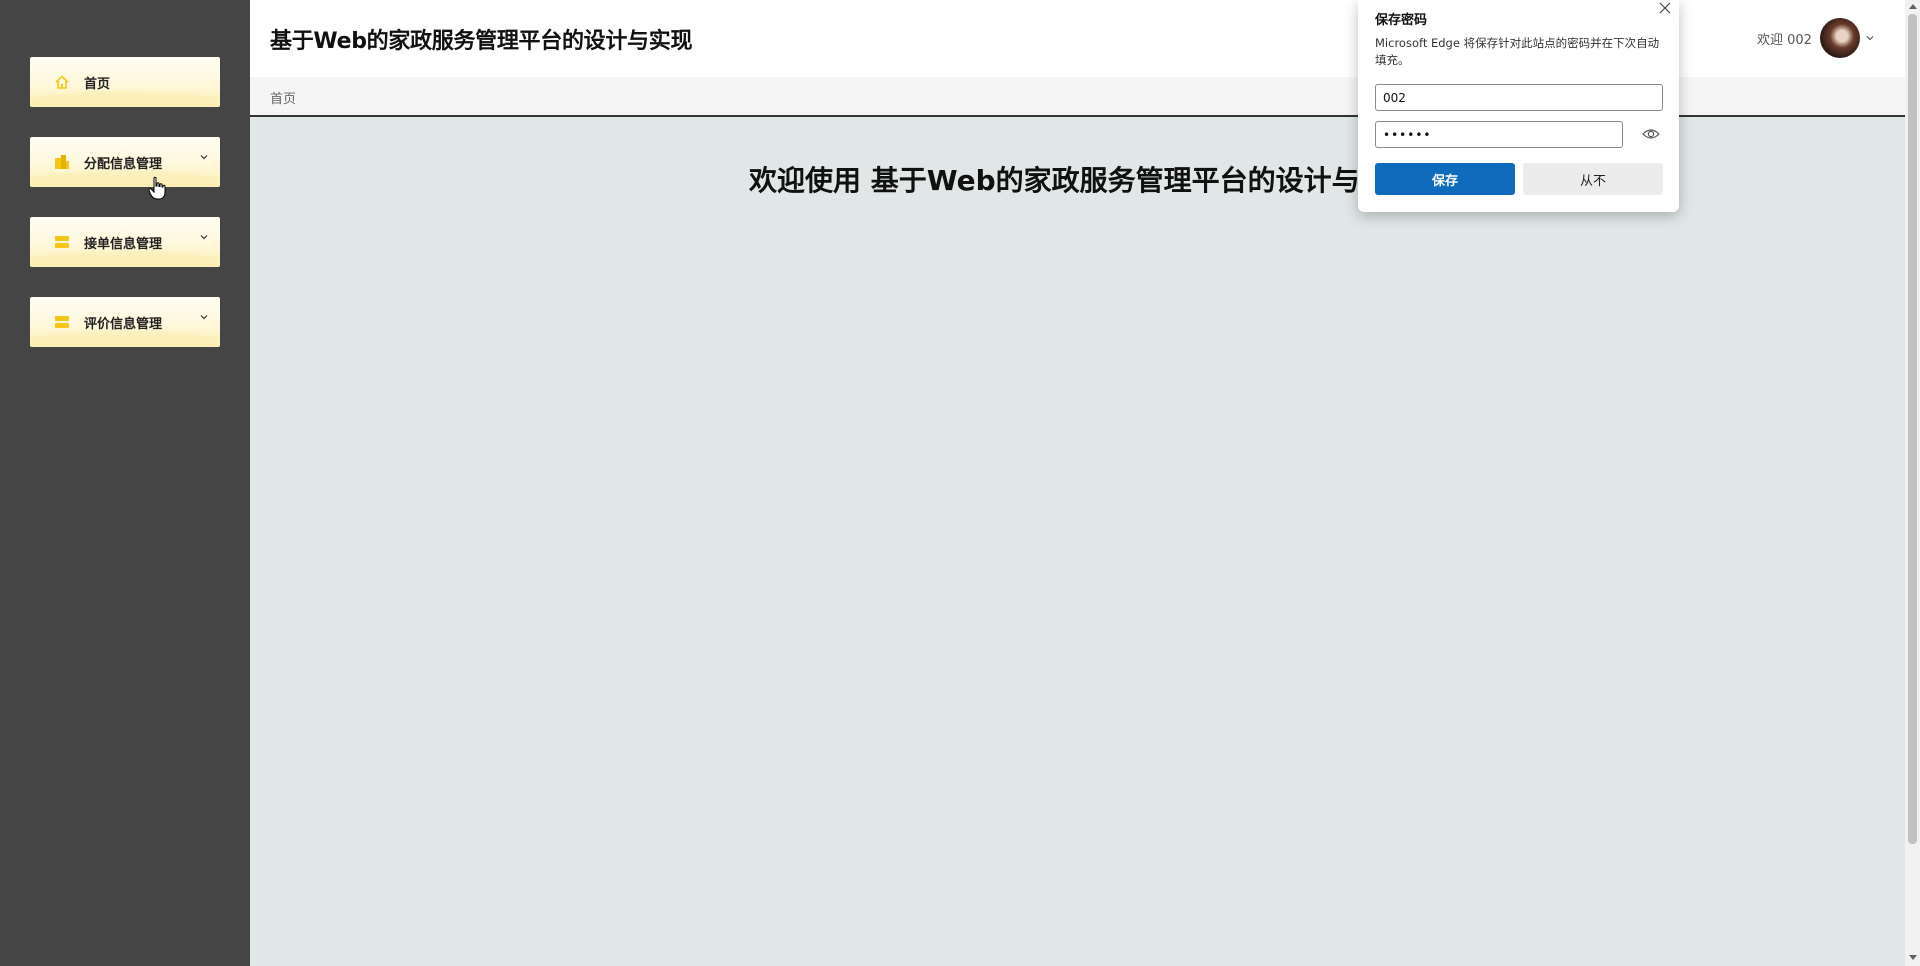  Describe the element at coordinates (1665, 8) in the screenshot. I see `close-icon` at that location.